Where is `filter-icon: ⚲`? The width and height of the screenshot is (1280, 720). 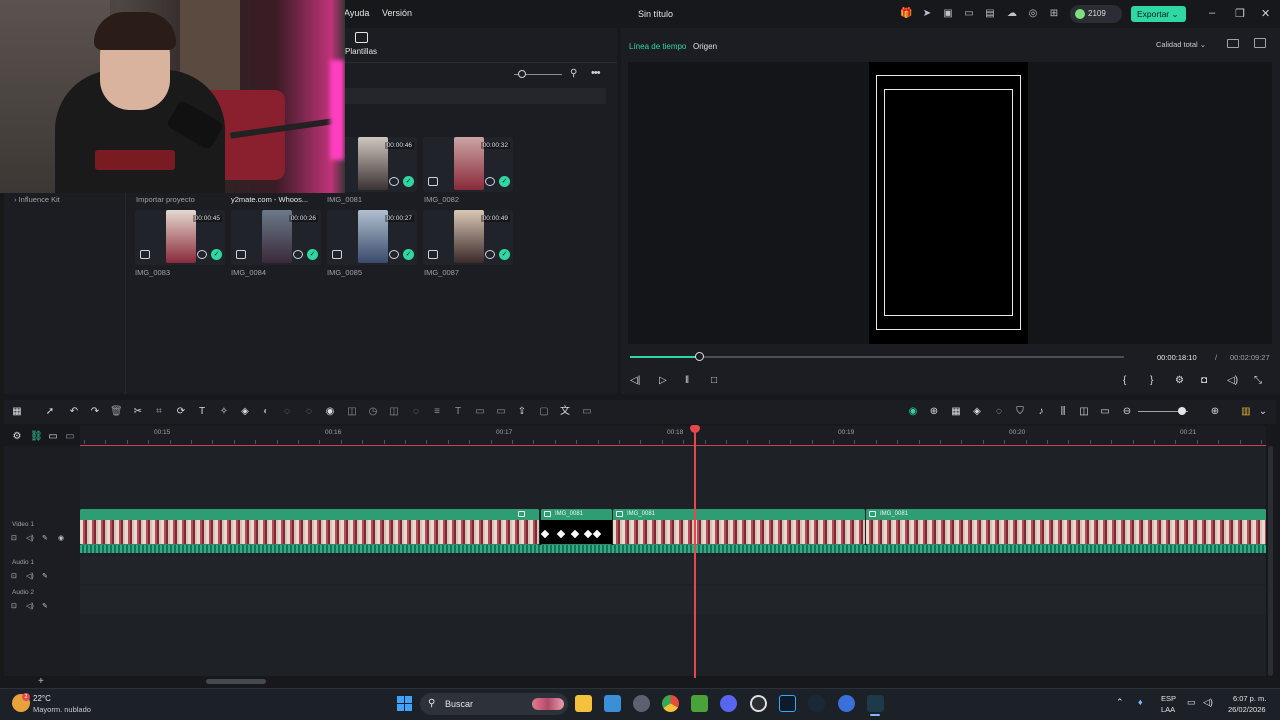 filter-icon: ⚲ is located at coordinates (573, 73).